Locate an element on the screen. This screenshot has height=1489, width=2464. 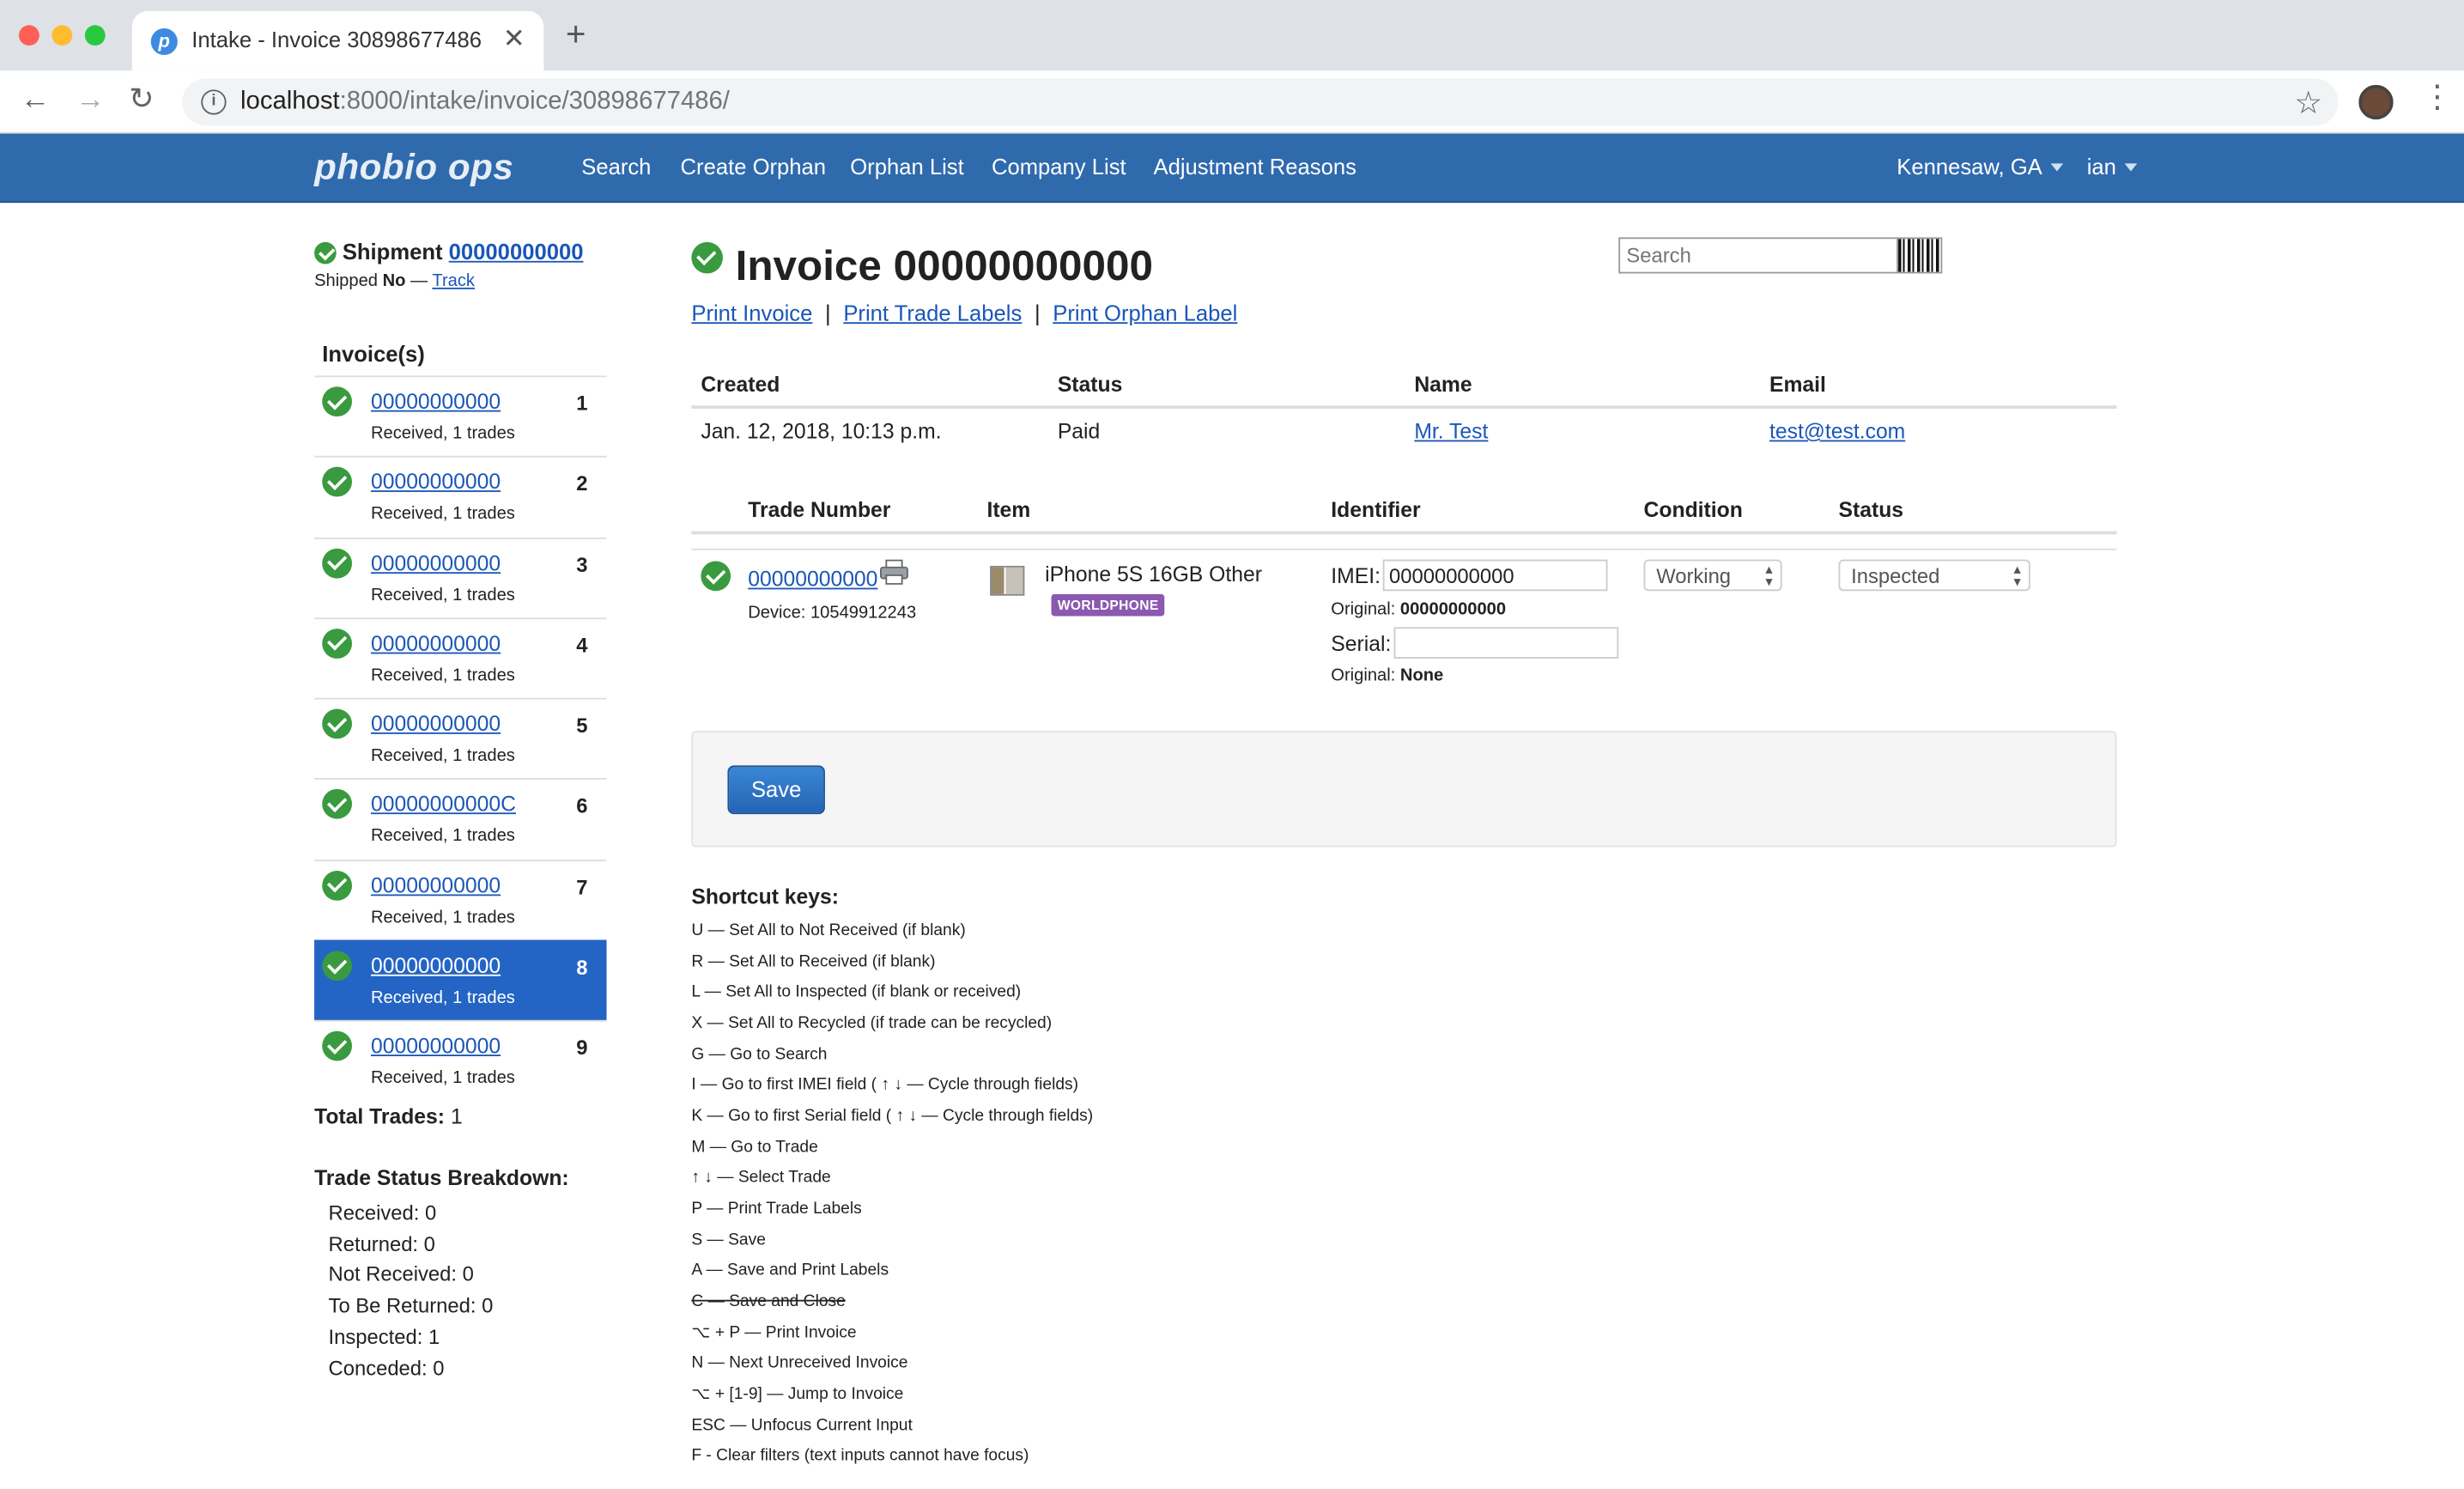
nav-search: Search is located at coordinates (616, 166).